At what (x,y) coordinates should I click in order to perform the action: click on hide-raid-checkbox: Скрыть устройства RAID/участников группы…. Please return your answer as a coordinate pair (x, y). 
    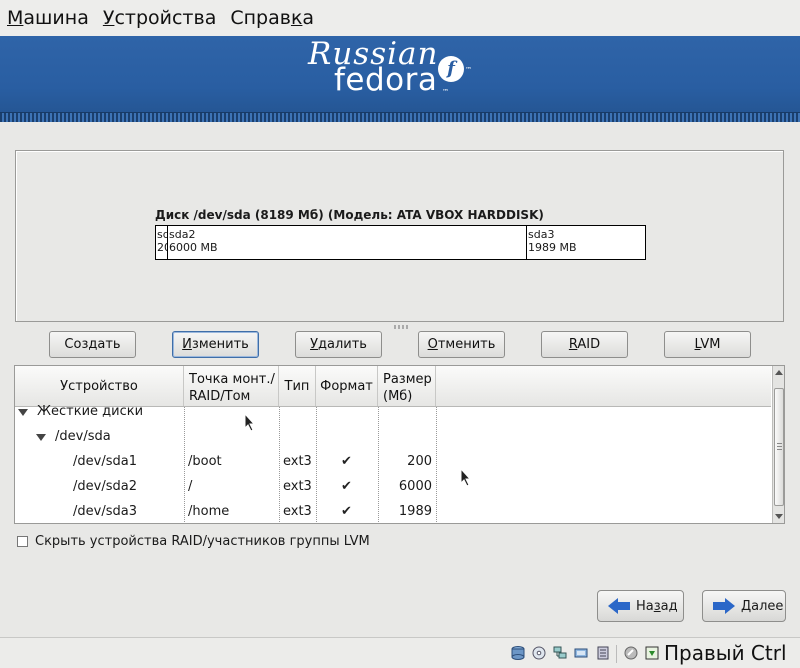
    Looking at the image, I should click on (193, 541).